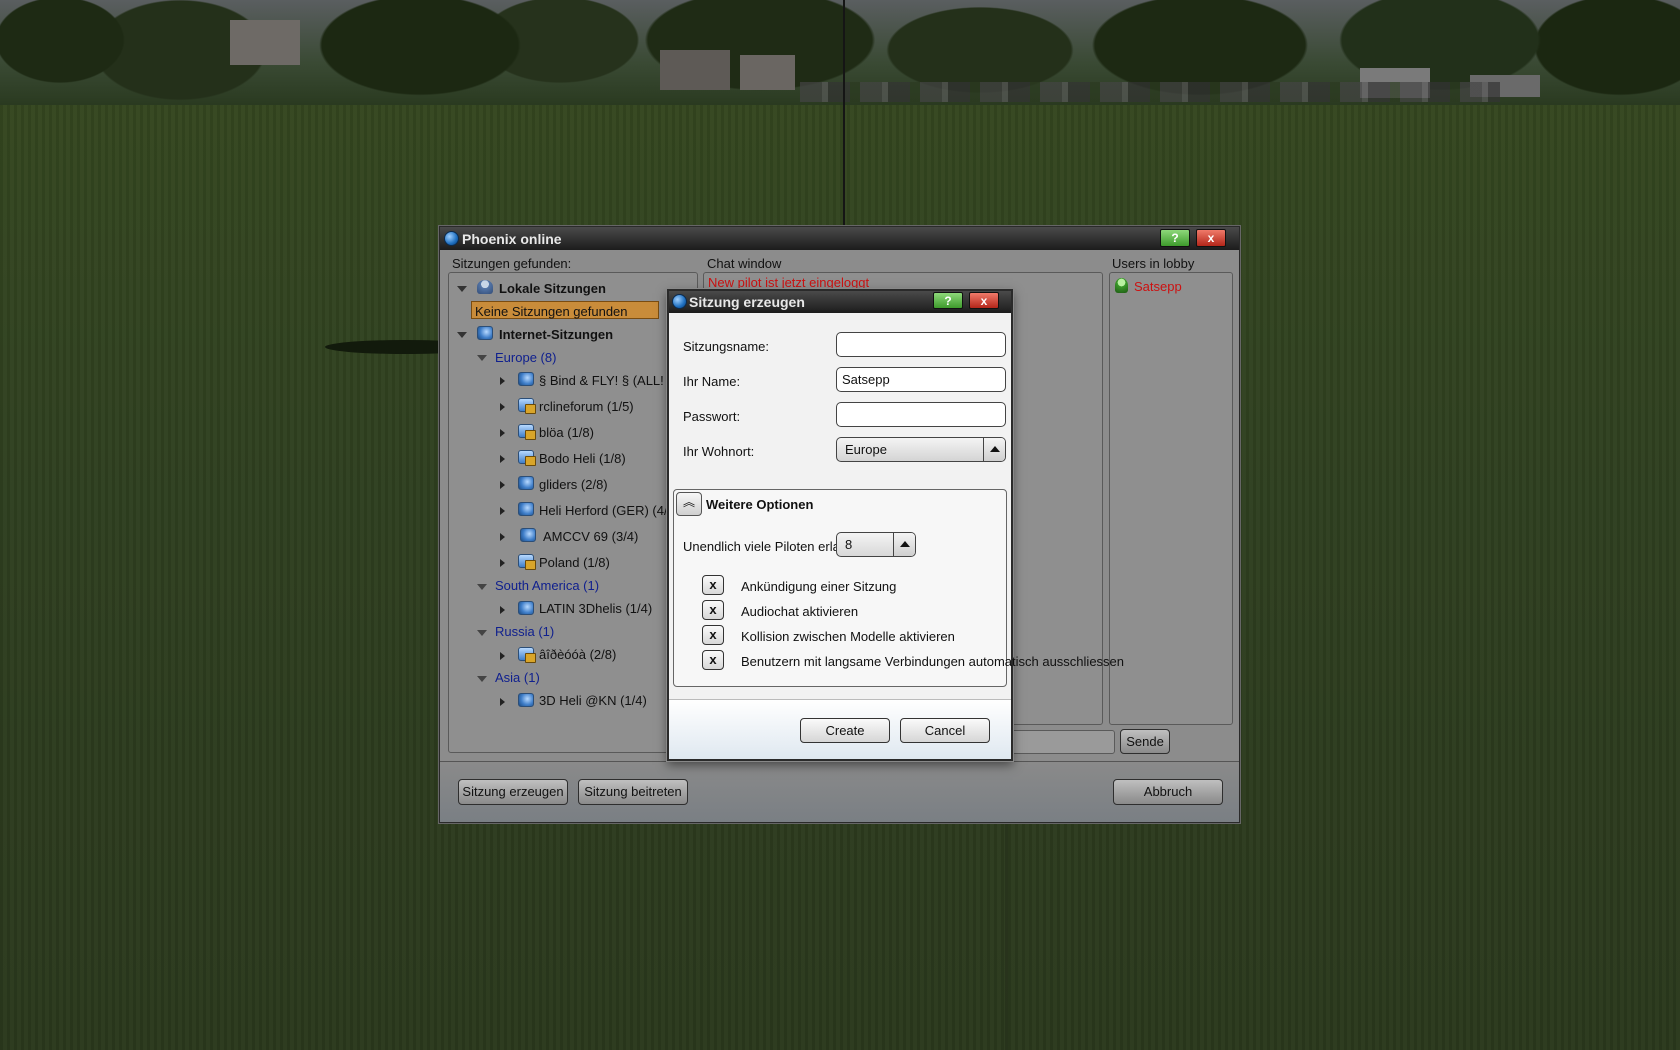 The width and height of the screenshot is (1680, 1050). Describe the element at coordinates (839, 238) in the screenshot. I see `main-titlebar: Phoenix online ? x` at that location.